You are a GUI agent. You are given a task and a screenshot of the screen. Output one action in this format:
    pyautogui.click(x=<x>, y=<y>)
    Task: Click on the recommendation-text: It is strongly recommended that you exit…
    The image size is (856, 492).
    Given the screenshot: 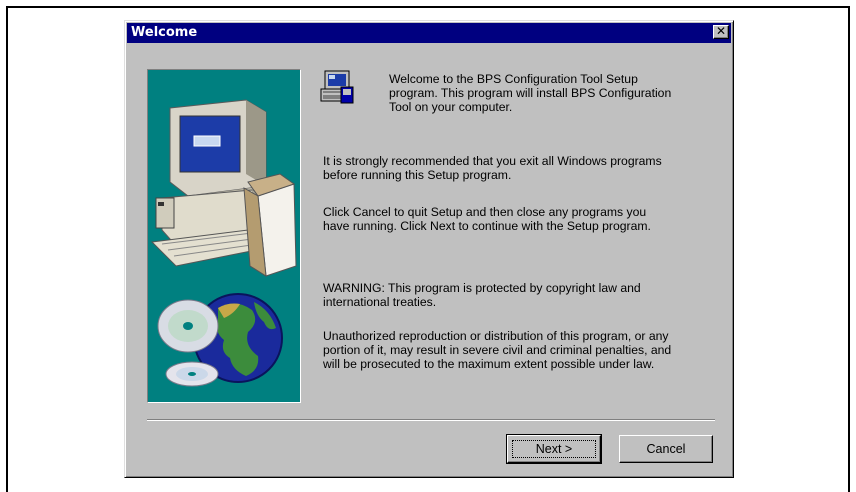 What is the action you would take?
    pyautogui.click(x=492, y=168)
    